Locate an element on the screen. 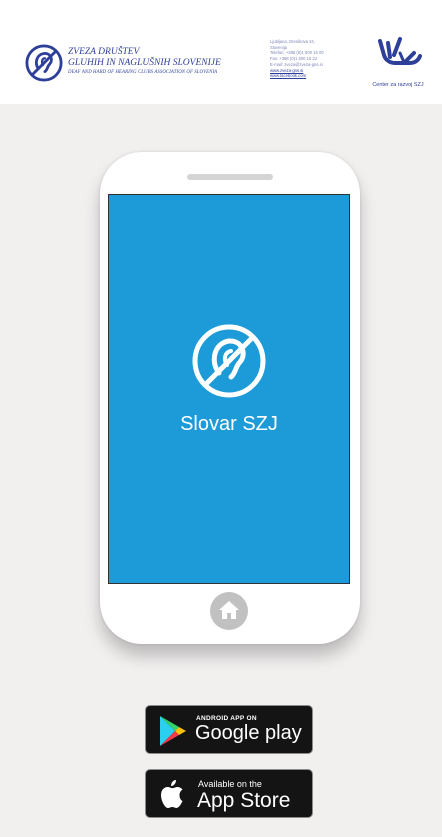 The width and height of the screenshot is (442, 837). facebook-link: www.facebook.com is located at coordinates (309, 76).